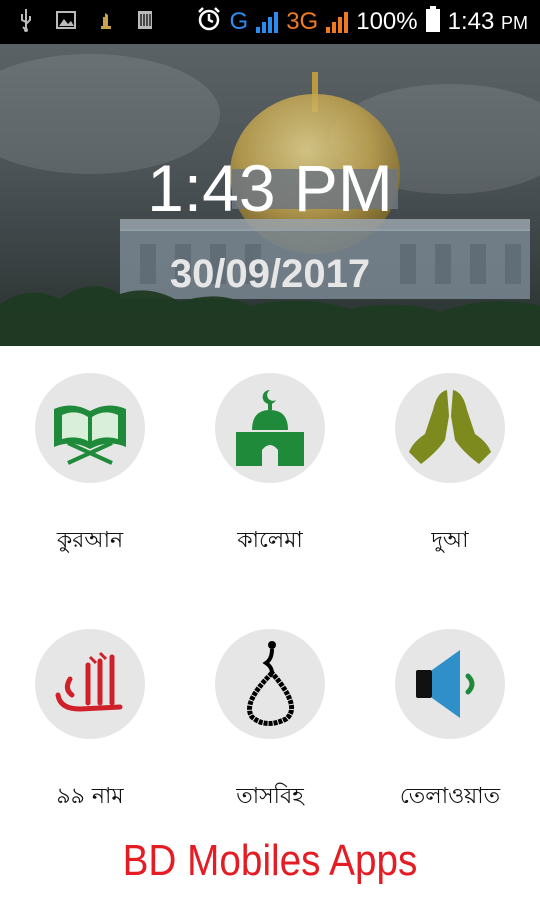 This screenshot has height=900, width=540. Describe the element at coordinates (90, 796) in the screenshot. I see `menu-label: ৯৯ নাম` at that location.